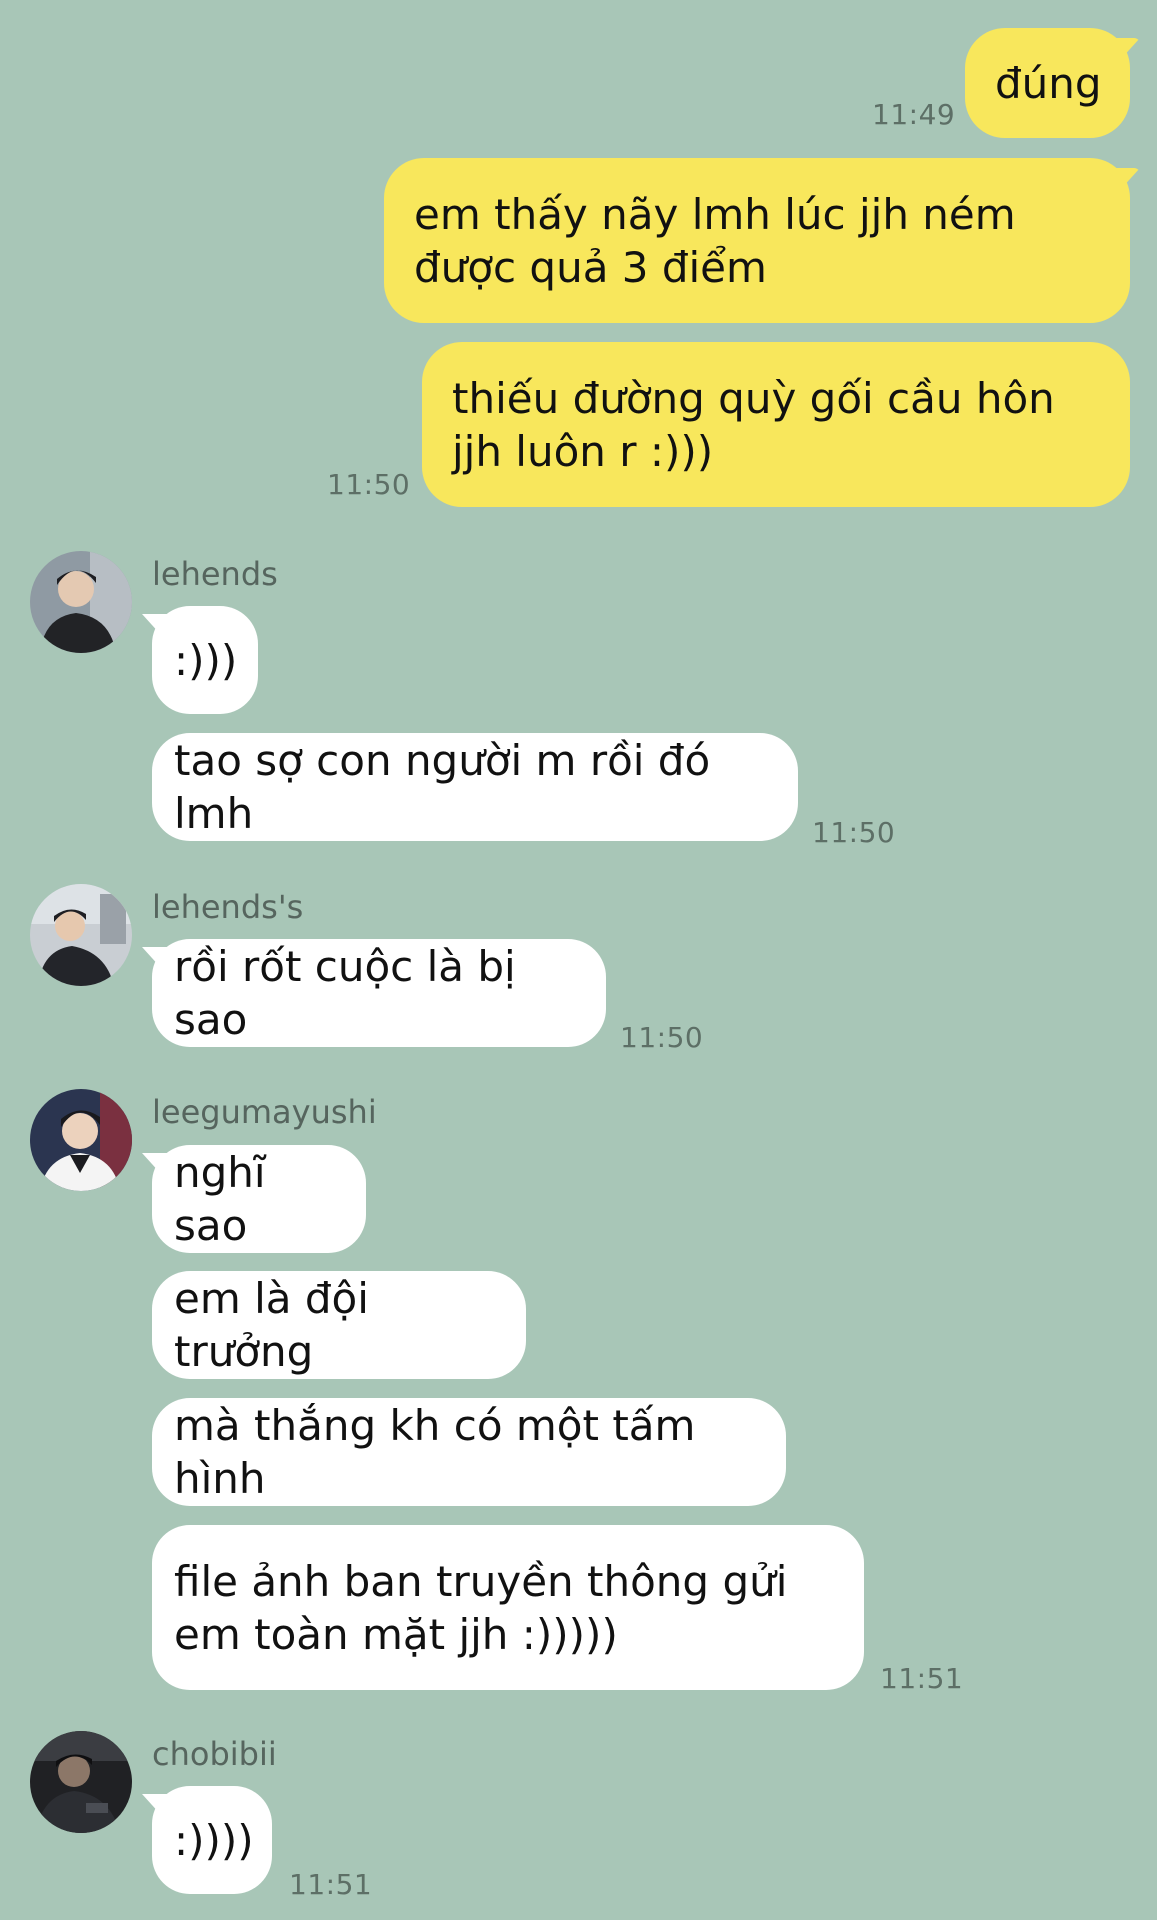  I want to click on incoming-message-bubble: :)))), so click(212, 1840).